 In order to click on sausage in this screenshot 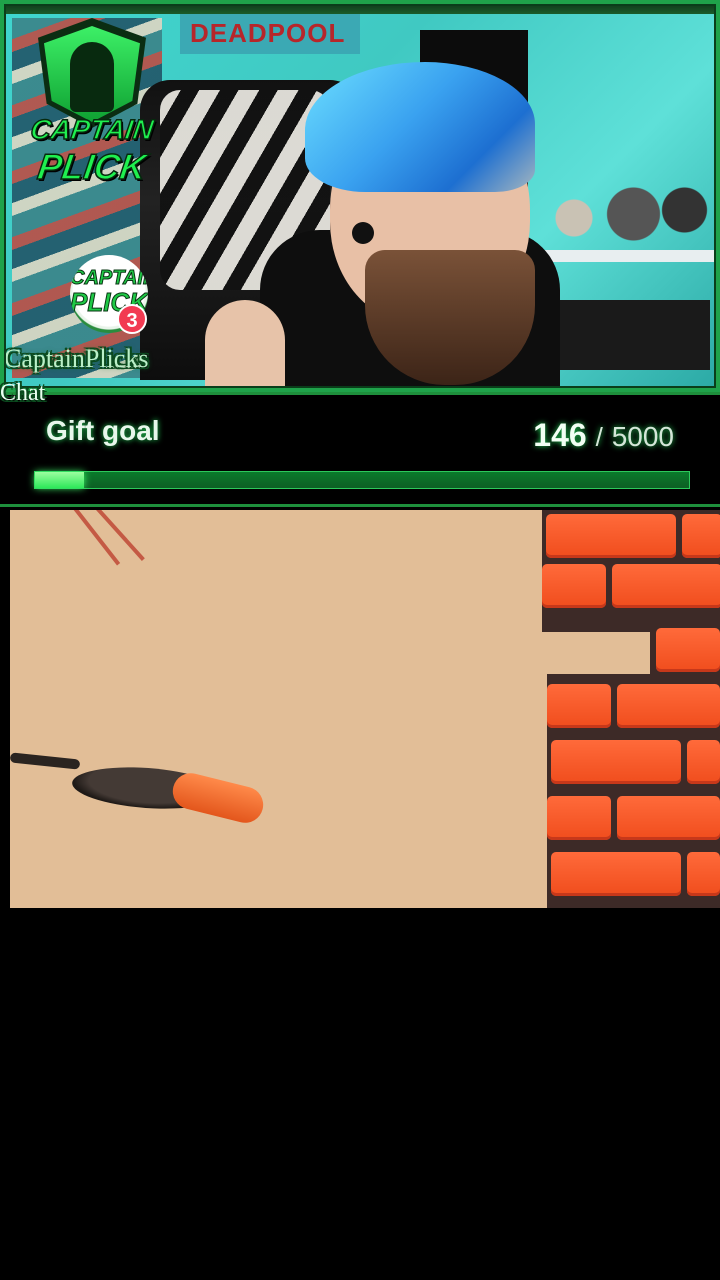, I will do `click(218, 798)`.